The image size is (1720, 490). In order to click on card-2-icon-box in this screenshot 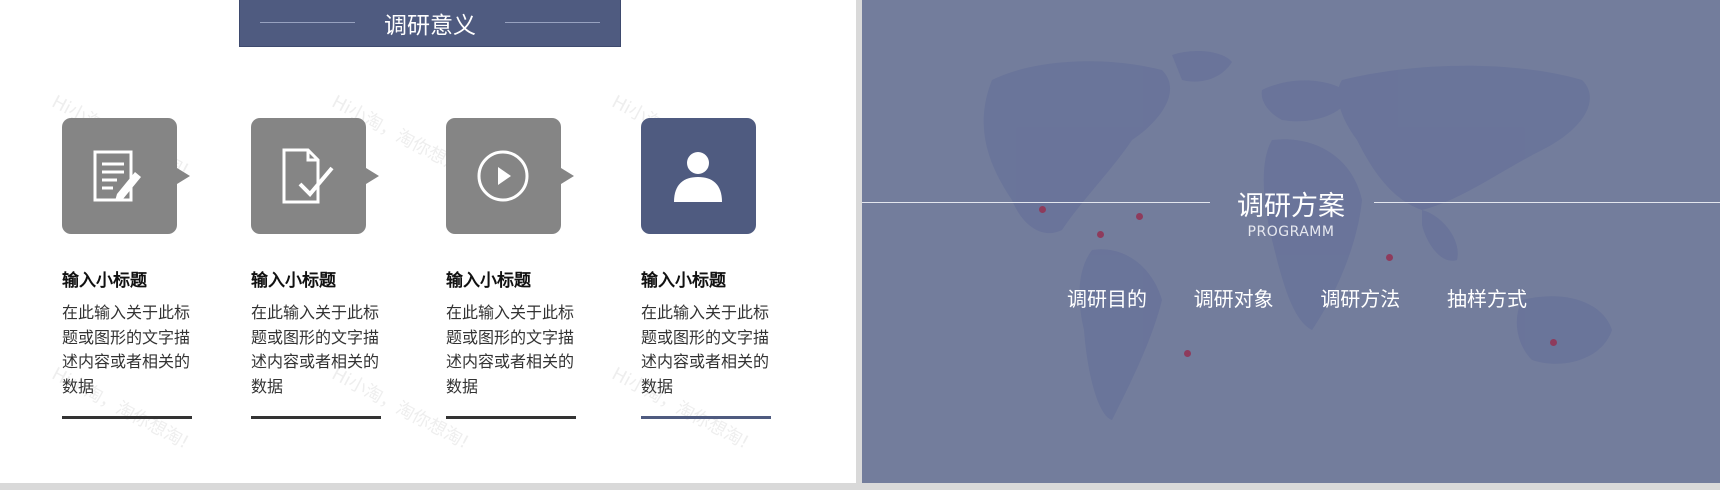, I will do `click(315, 176)`.